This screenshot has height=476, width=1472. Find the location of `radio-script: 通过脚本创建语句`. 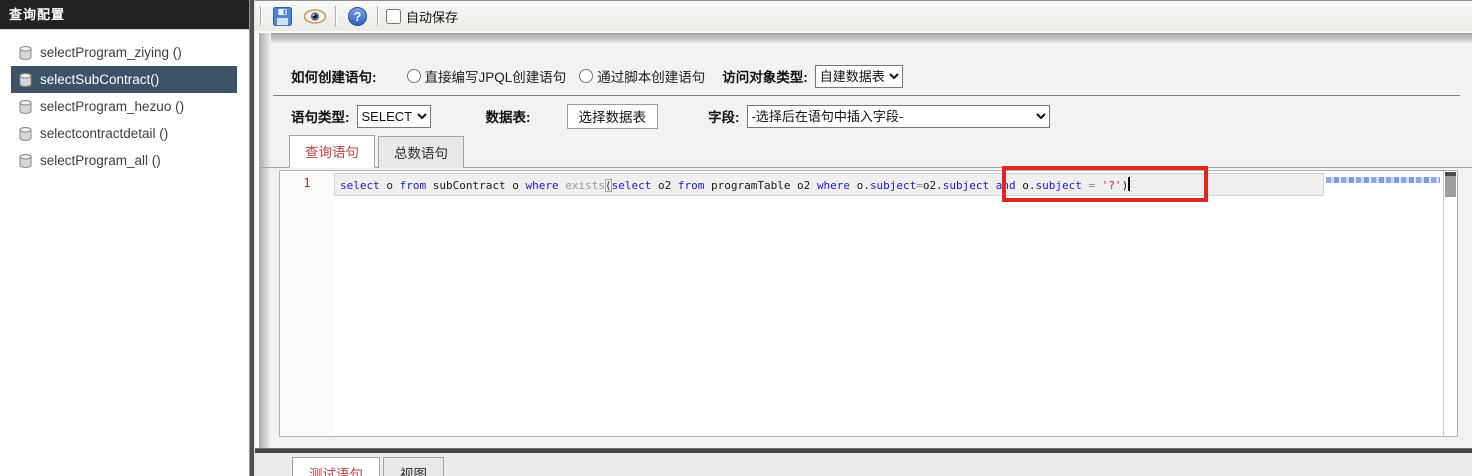

radio-script: 通过脚本创建语句 is located at coordinates (642, 76).